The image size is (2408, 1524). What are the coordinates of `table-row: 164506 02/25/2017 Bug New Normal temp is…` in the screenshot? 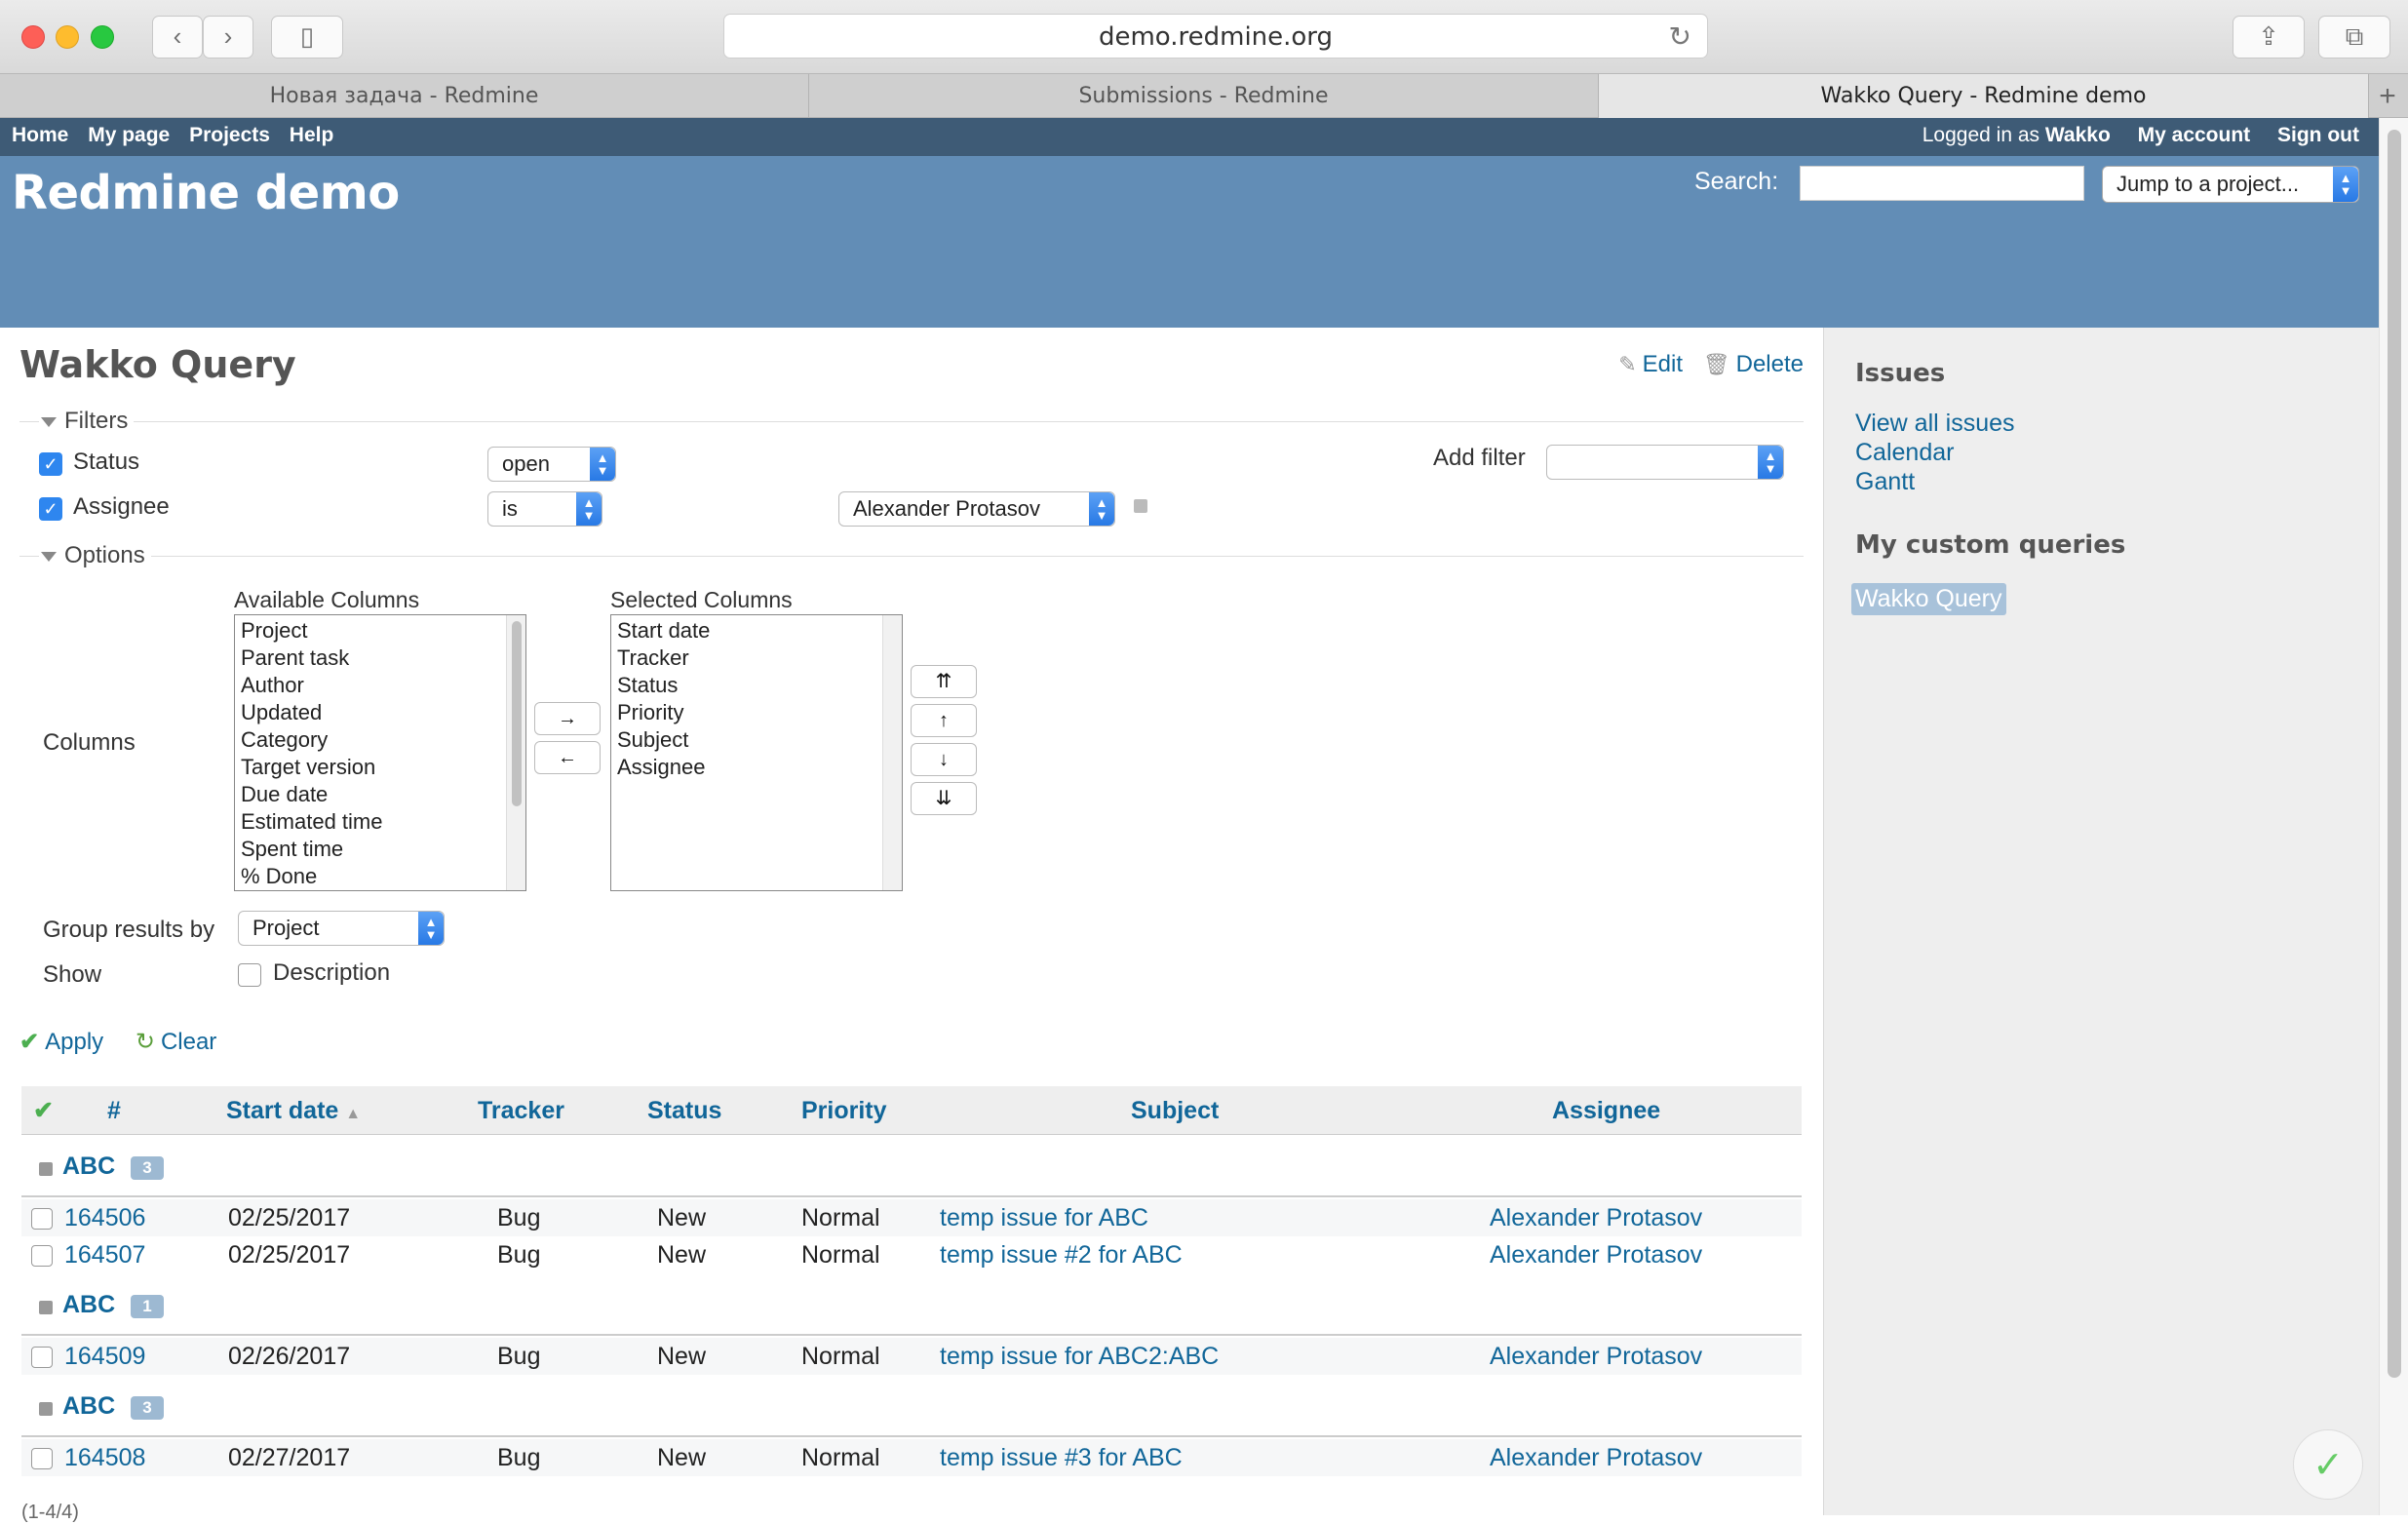 It's located at (911, 1217).